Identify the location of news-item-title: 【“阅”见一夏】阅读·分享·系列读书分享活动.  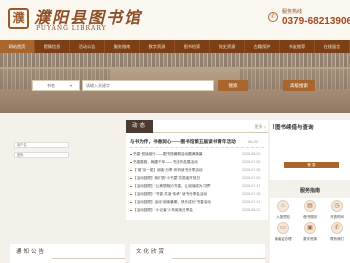
(185, 170).